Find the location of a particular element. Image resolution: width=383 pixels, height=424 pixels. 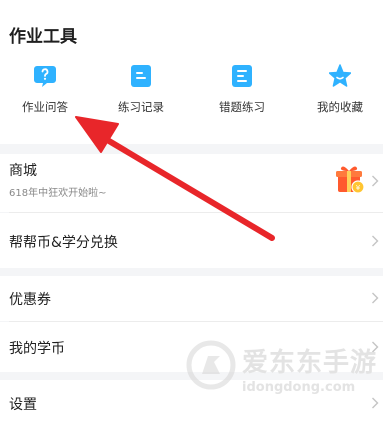

watermark-domain: idongdong.com is located at coordinates (299, 387).